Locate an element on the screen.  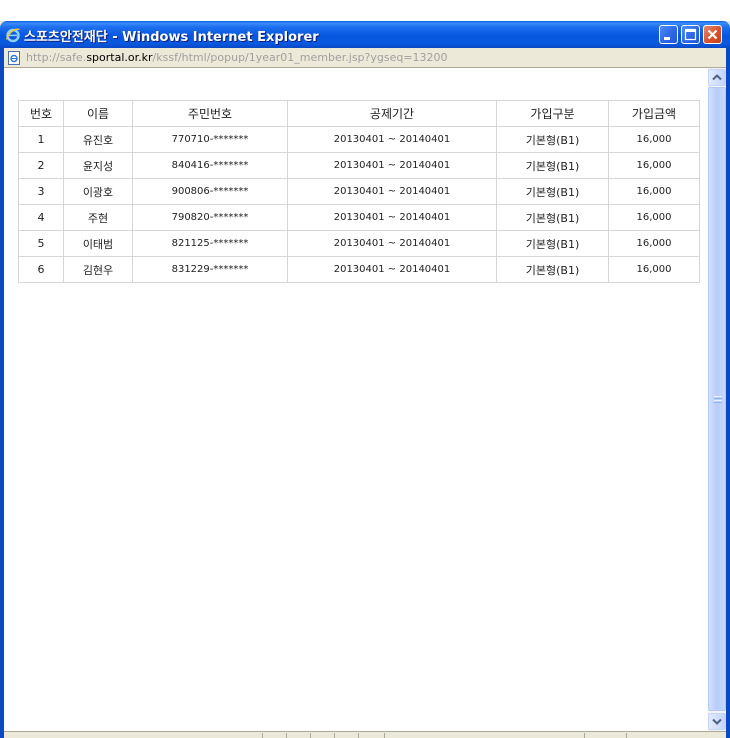
cell-number: 4 is located at coordinates (41, 217).